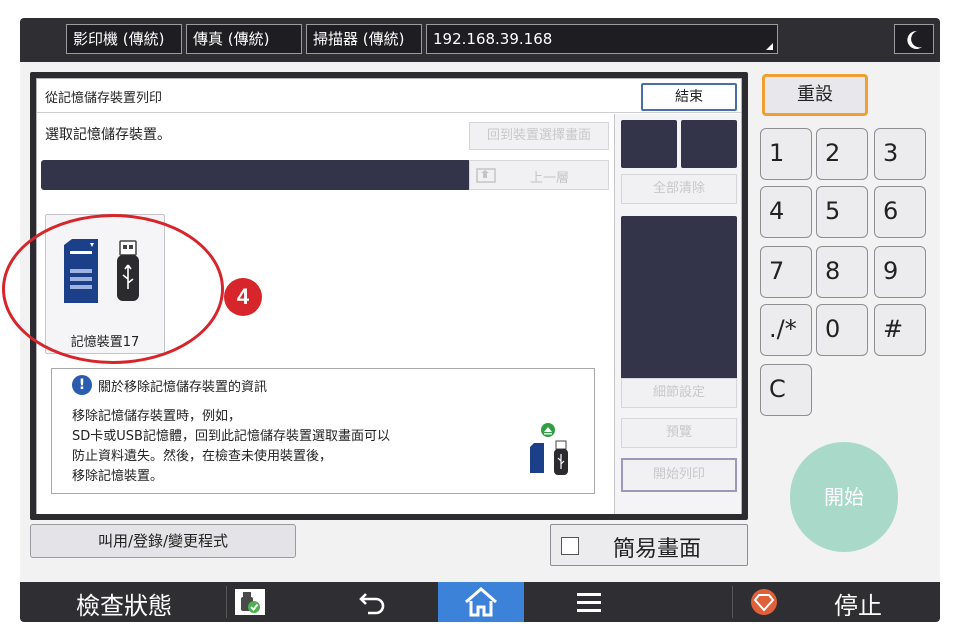 This screenshot has height=644, width=960. What do you see at coordinates (389, 96) in the screenshot?
I see `dialog-titlebar: 從記憶儲存裝置列印 結束` at bounding box center [389, 96].